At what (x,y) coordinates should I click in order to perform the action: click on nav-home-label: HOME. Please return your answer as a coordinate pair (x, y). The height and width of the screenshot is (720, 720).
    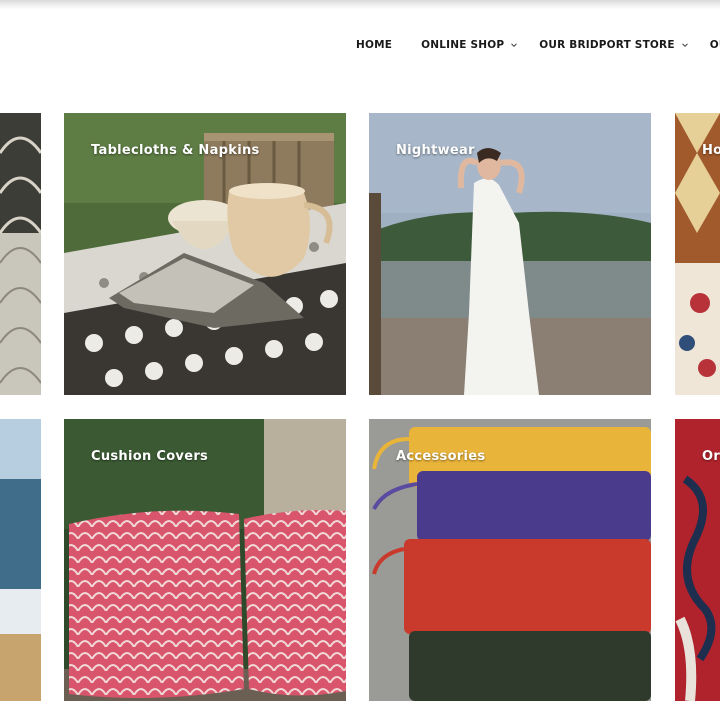
    Looking at the image, I should click on (374, 45).